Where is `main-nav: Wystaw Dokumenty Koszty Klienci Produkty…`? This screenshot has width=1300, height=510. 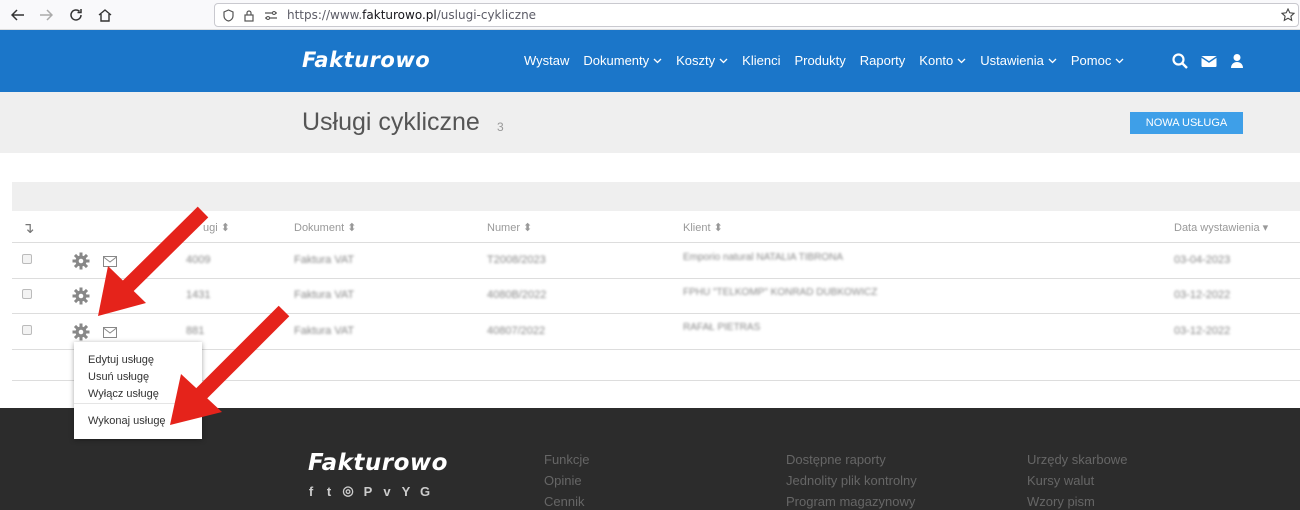 main-nav: Wystaw Dokumenty Koszty Klienci Produkty… is located at coordinates (831, 60).